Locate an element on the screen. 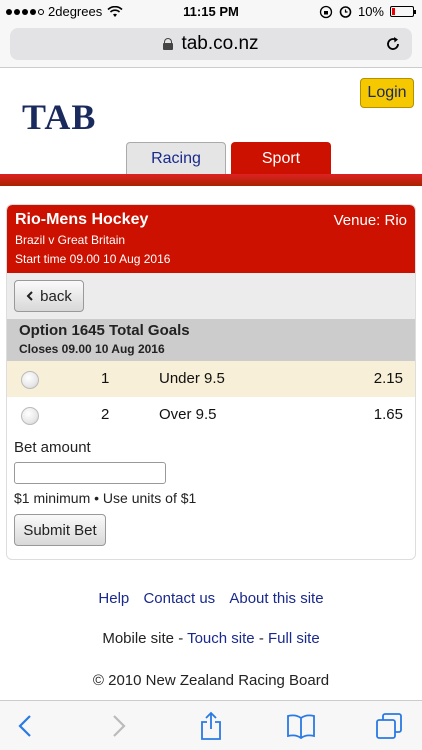 This screenshot has height=750, width=422. login-button: Login is located at coordinates (387, 93).